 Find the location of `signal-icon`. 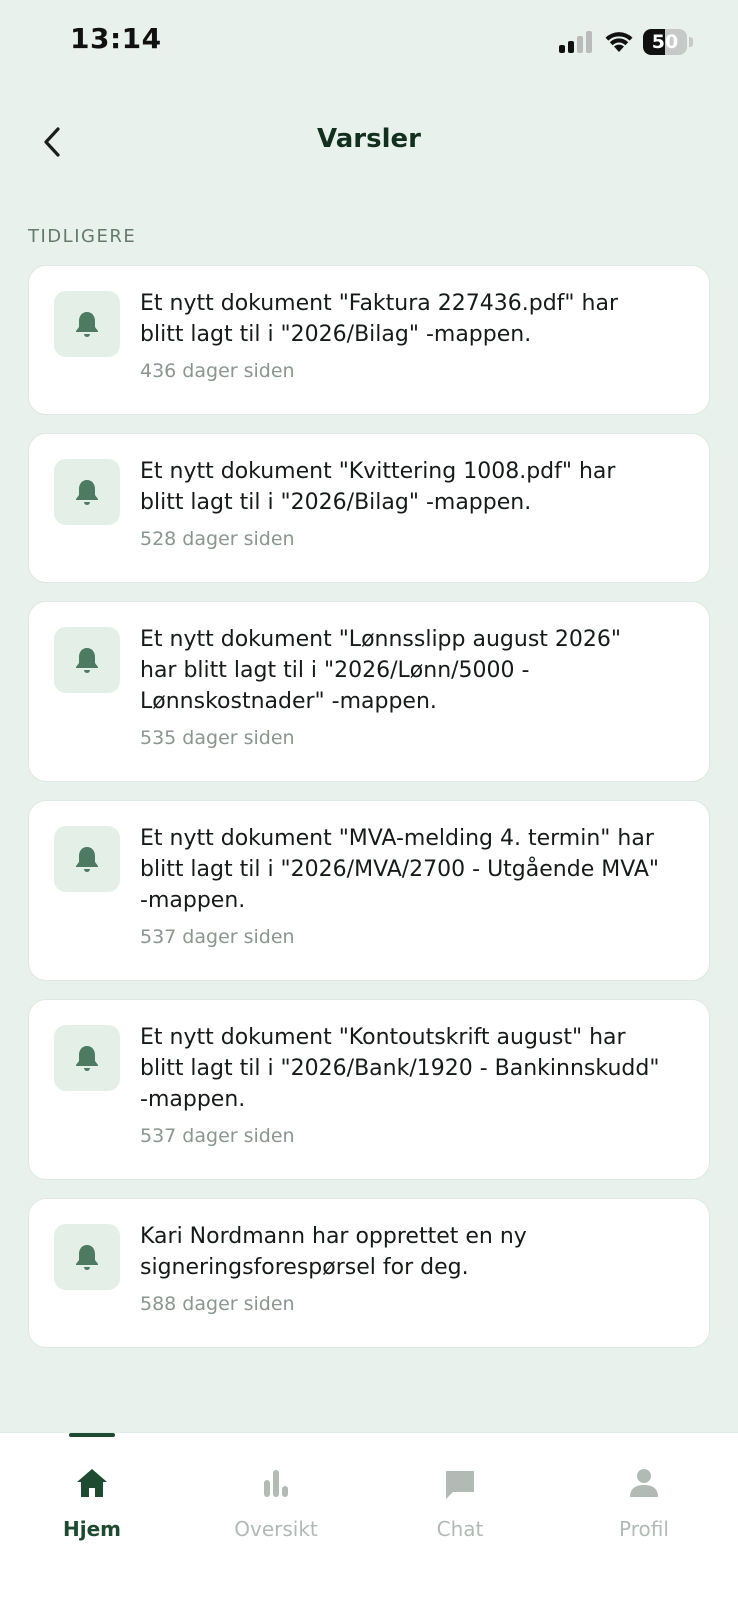

signal-icon is located at coordinates (576, 42).